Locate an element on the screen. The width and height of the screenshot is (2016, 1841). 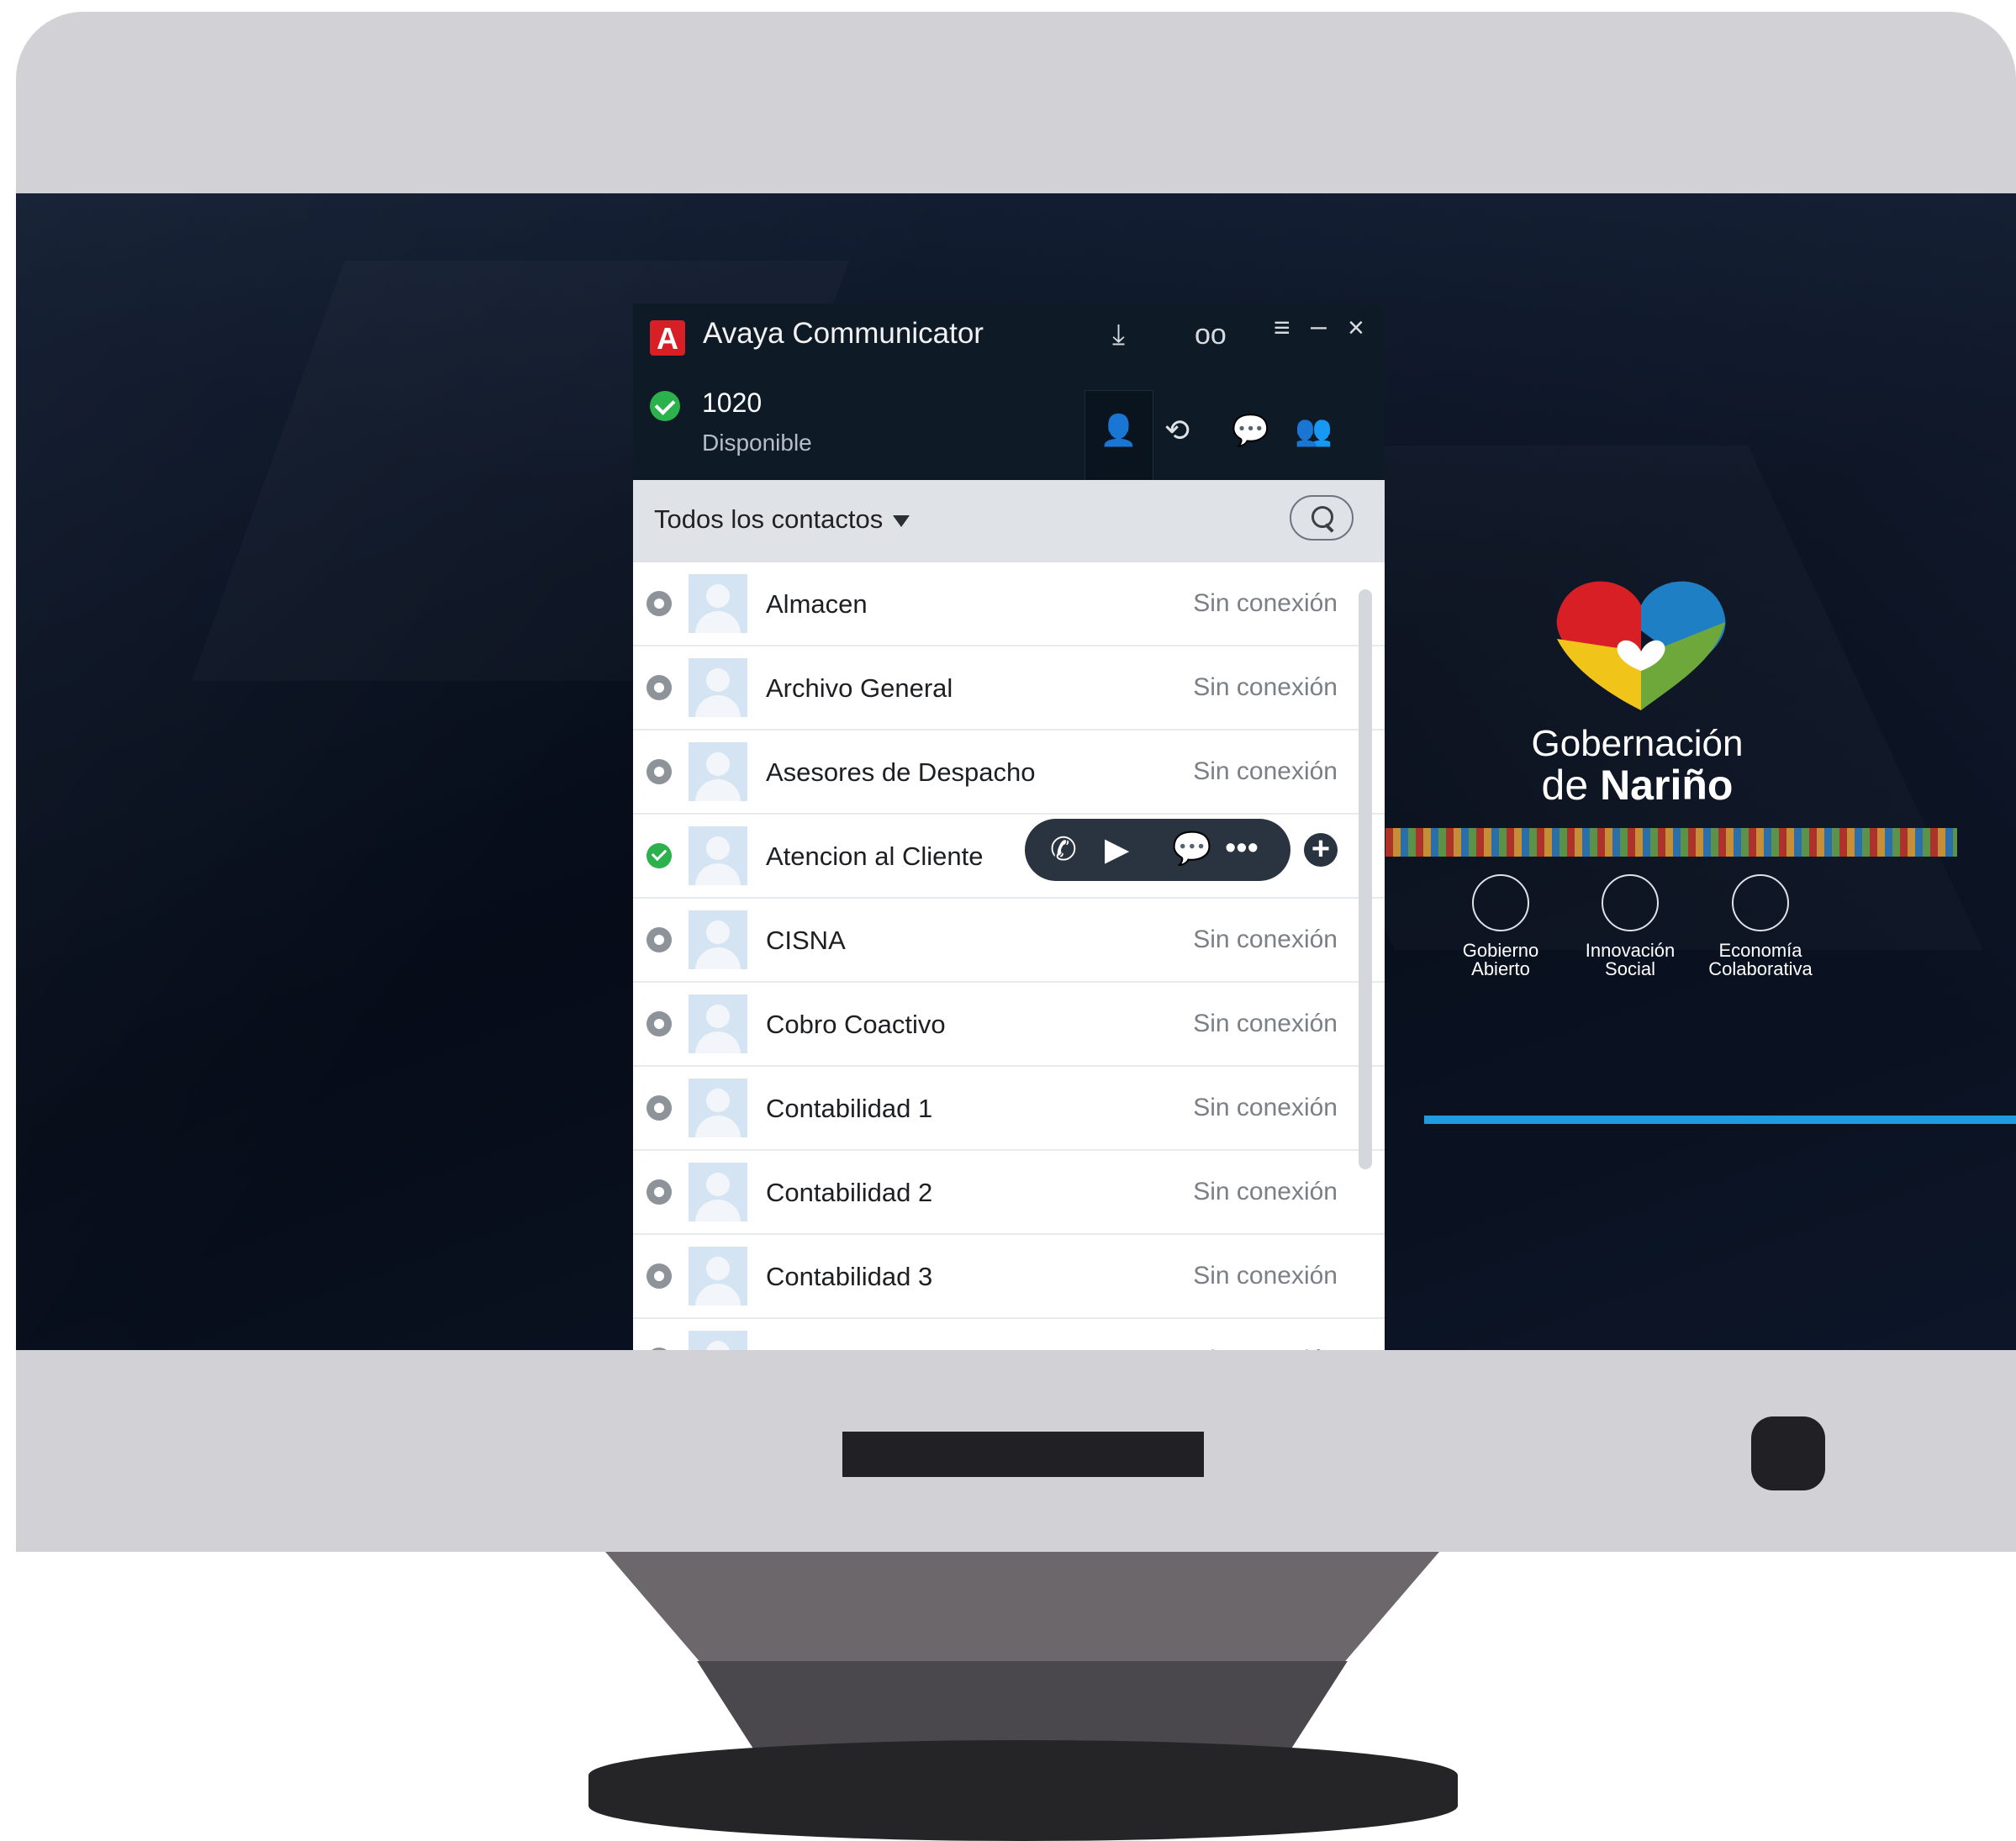
network-circle-icon is located at coordinates (1761, 902).